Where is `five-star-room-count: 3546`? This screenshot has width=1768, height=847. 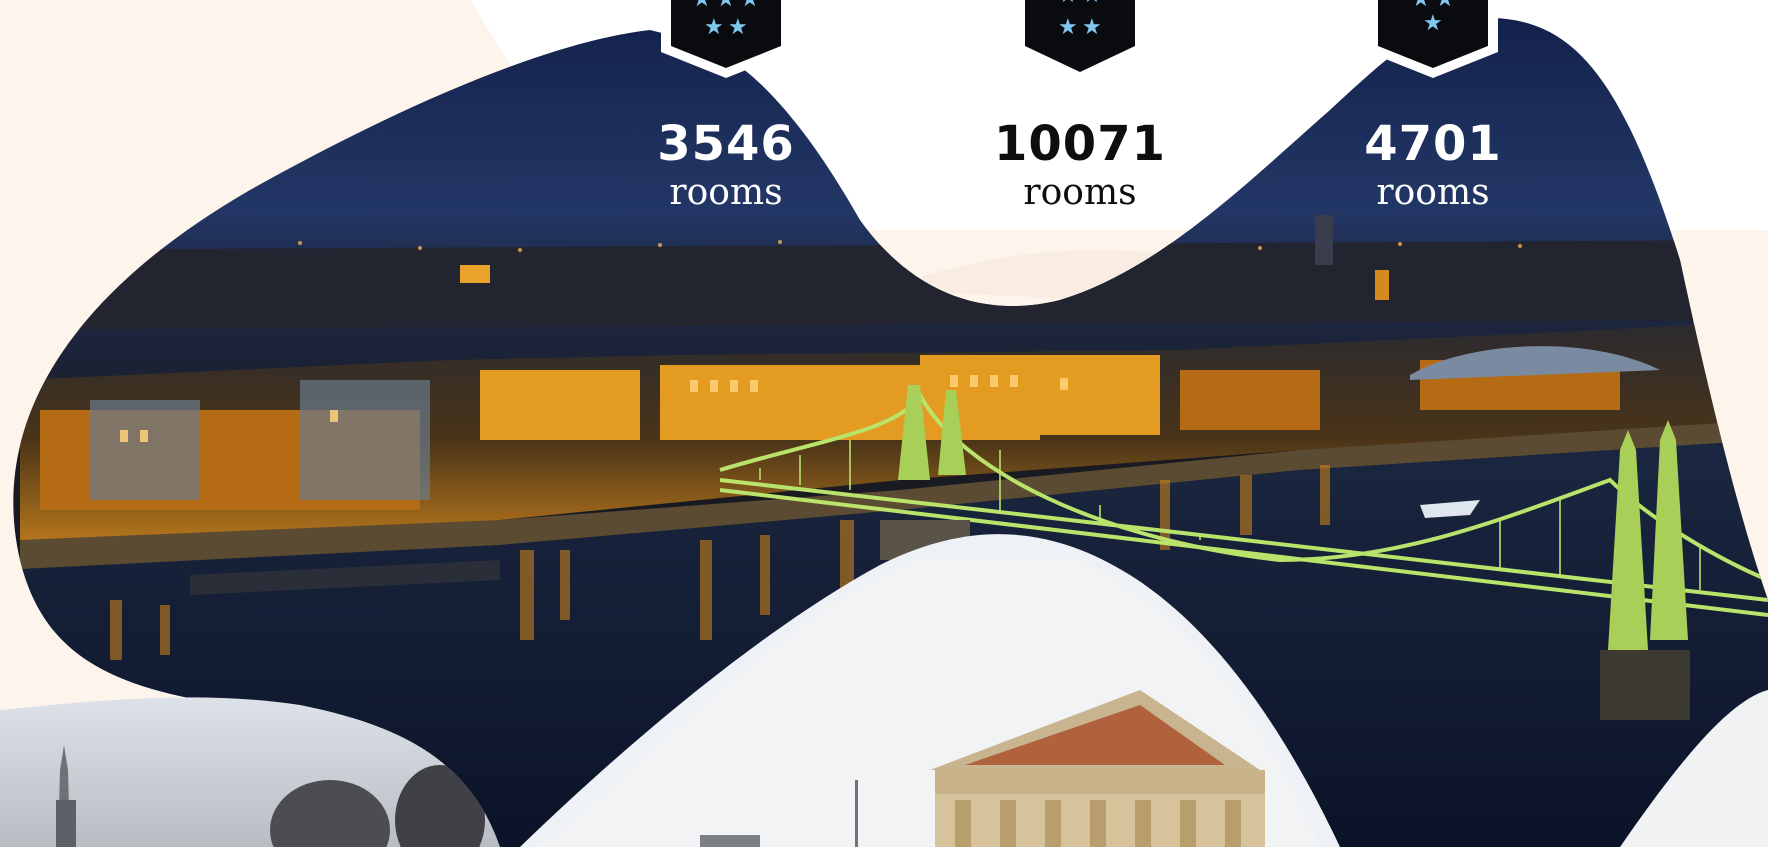
five-star-room-count: 3546 is located at coordinates (726, 144).